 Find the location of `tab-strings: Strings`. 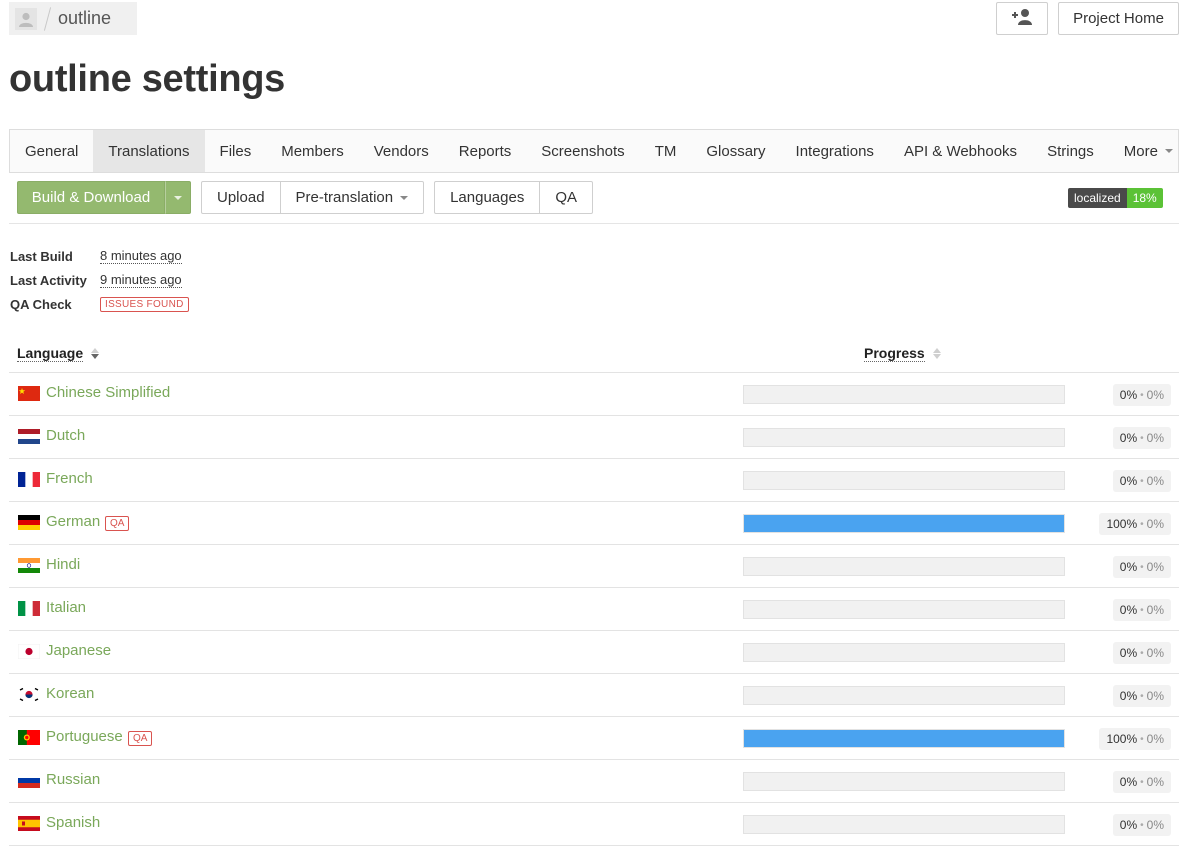

tab-strings: Strings is located at coordinates (1070, 151).